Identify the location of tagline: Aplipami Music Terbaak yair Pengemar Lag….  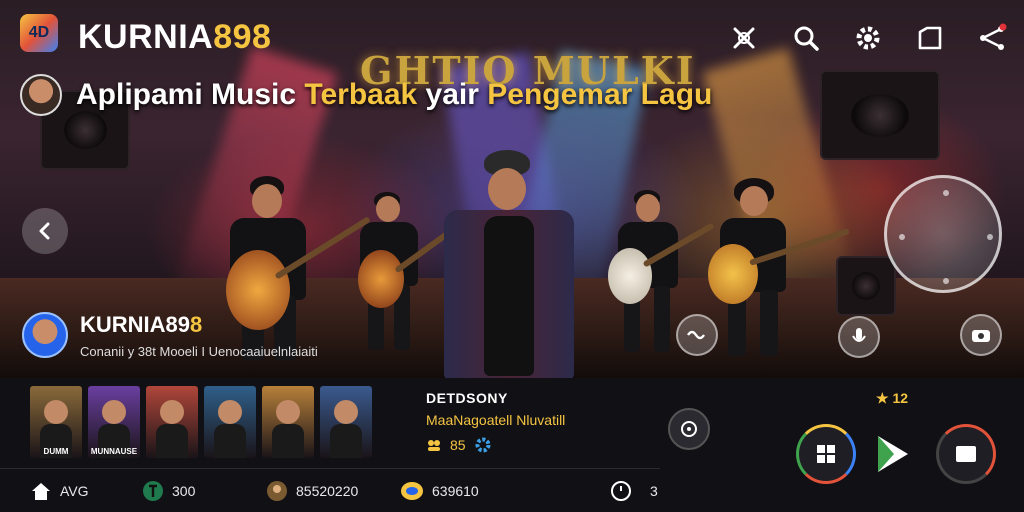
(394, 95).